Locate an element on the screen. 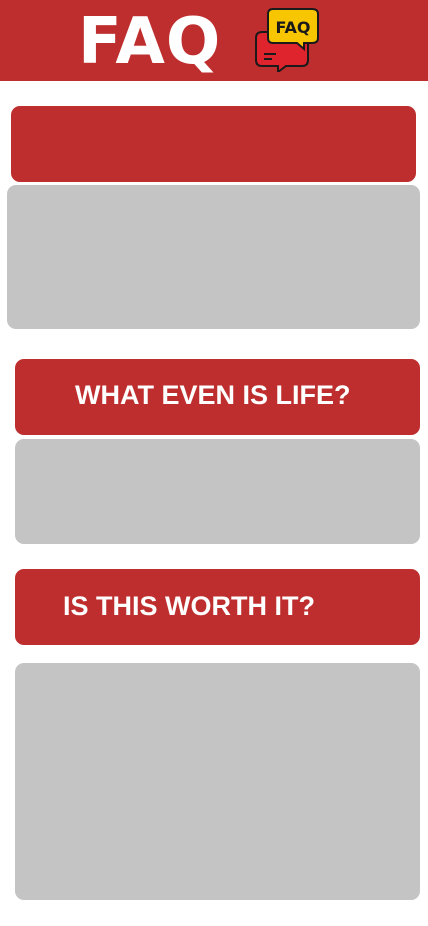  faq-icon: FAQ is located at coordinates (287, 41).